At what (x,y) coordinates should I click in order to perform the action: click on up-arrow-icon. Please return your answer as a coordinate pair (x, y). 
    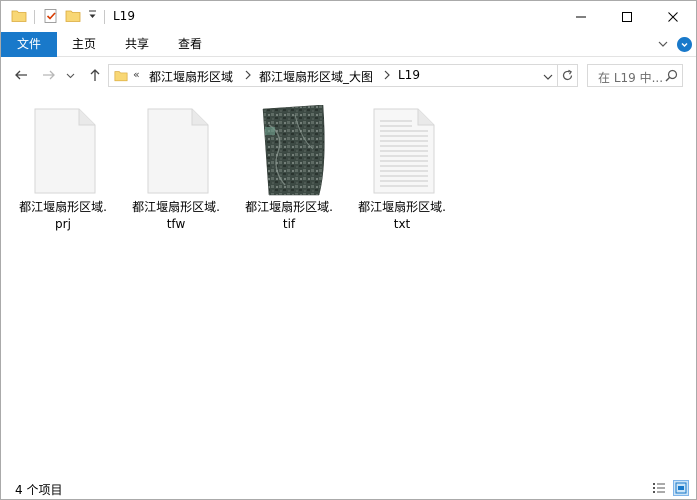
    Looking at the image, I should click on (95, 75).